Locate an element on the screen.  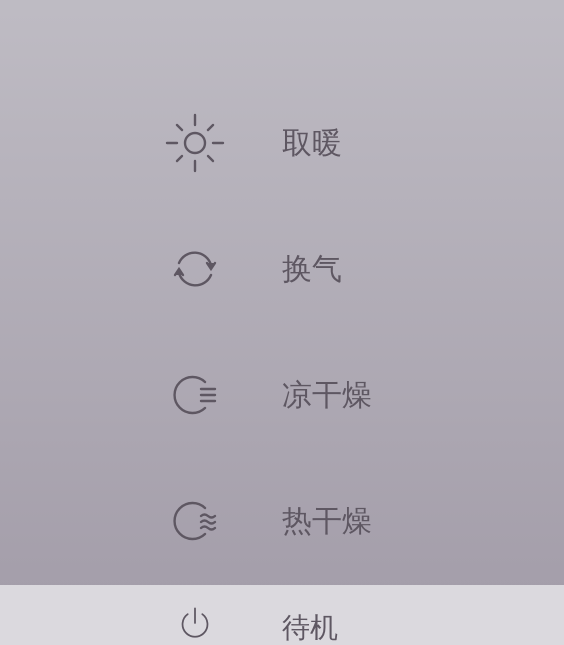
mode-option: 取暖 is located at coordinates (312, 143).